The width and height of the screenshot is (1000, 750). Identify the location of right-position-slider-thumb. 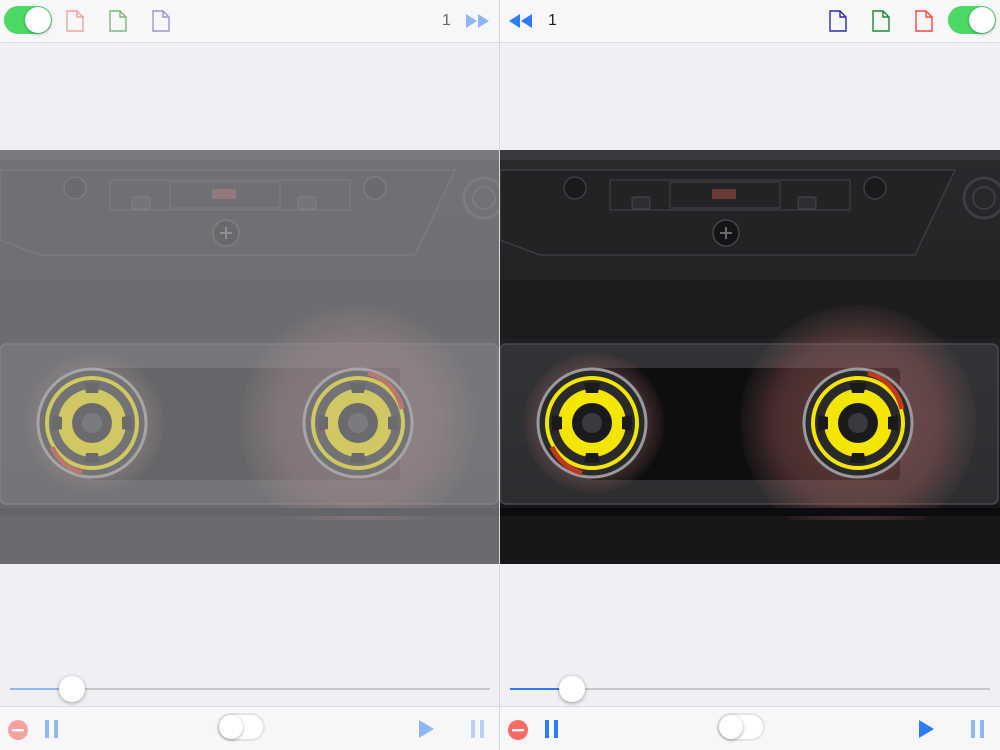
(572, 689).